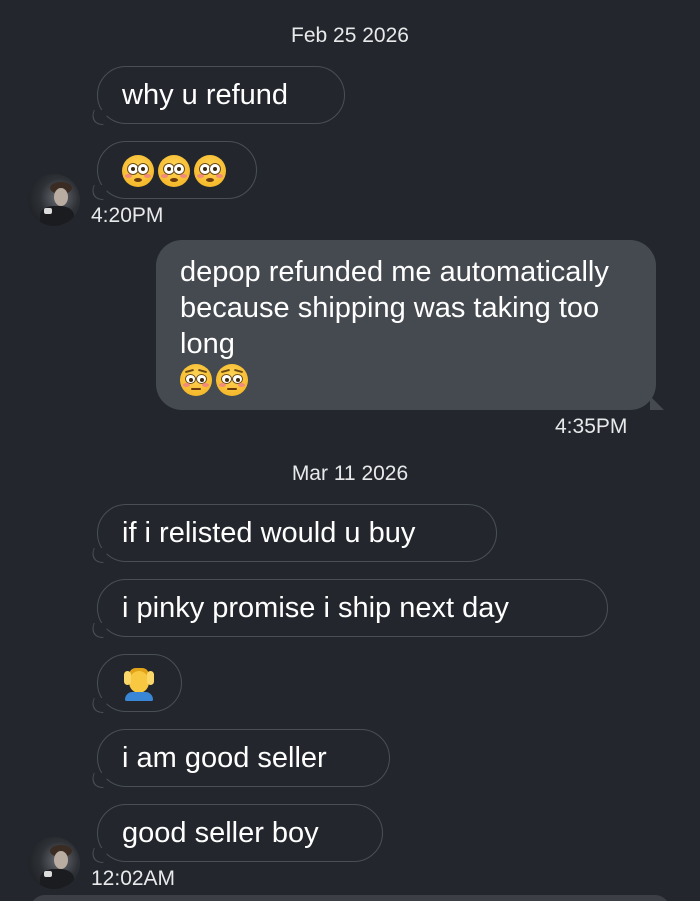 This screenshot has height=901, width=700. What do you see at coordinates (591, 426) in the screenshot?
I see `timestamp: 4:35PM` at bounding box center [591, 426].